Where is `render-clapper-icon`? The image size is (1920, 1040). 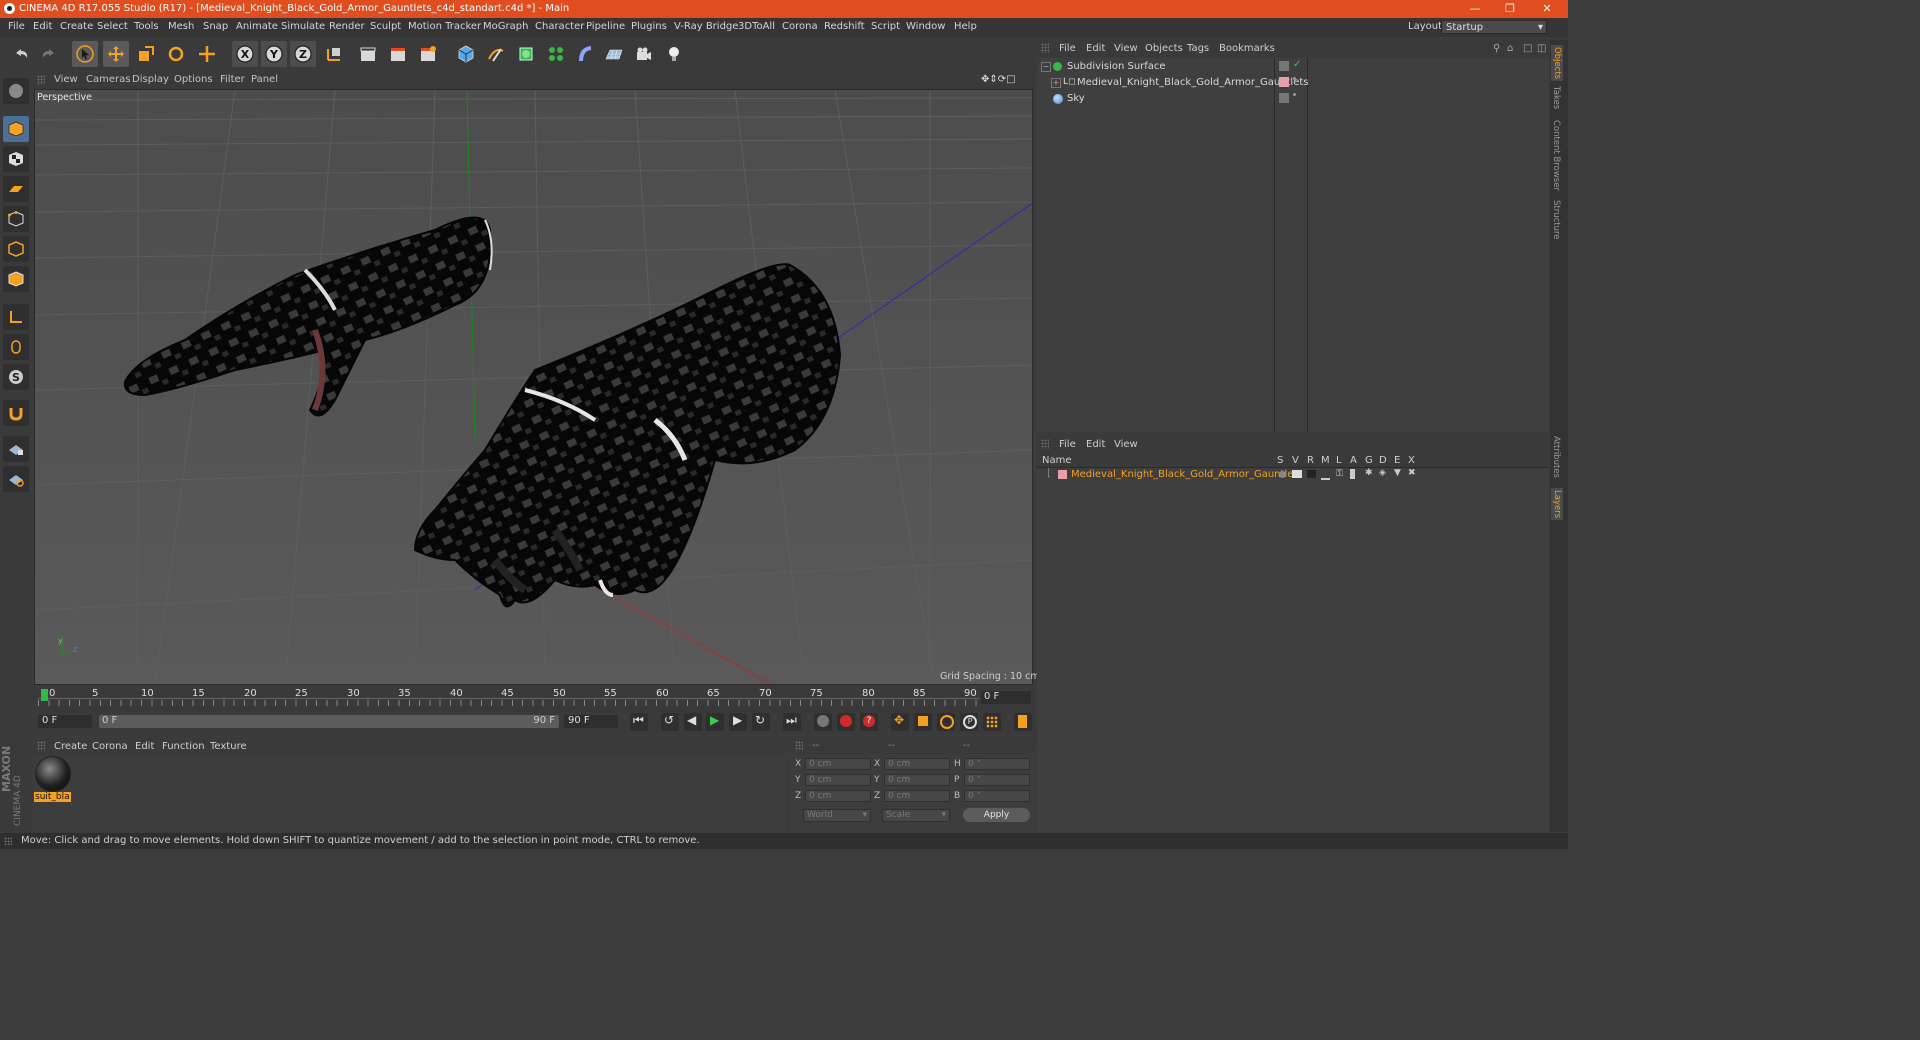
render-clapper-icon is located at coordinates (1311, 474).